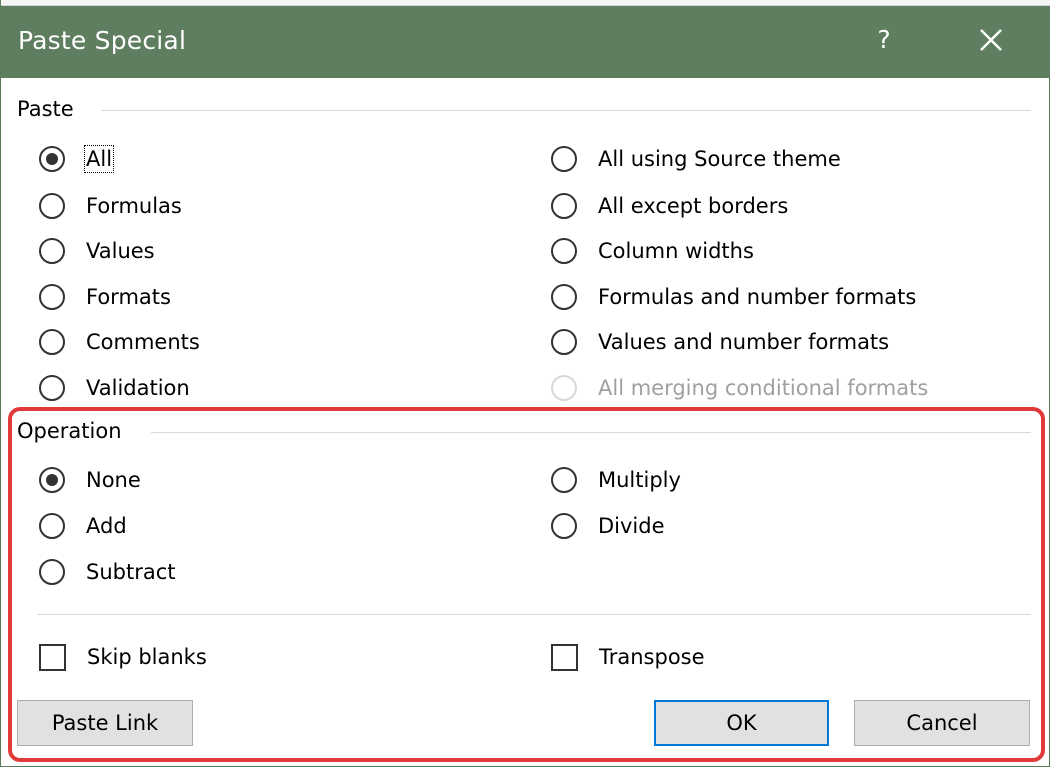 The height and width of the screenshot is (767, 1050). Describe the element at coordinates (105, 723) in the screenshot. I see `paste-link-button: Paste Link` at that location.